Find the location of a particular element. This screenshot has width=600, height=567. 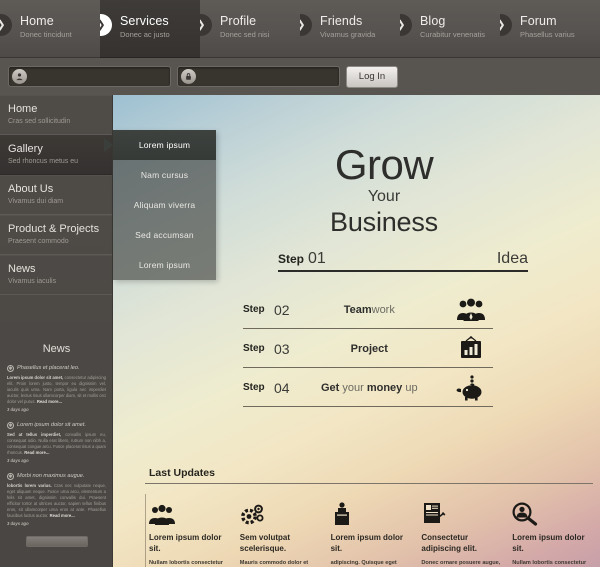

hero-line-3: Business is located at coordinates (384, 222).